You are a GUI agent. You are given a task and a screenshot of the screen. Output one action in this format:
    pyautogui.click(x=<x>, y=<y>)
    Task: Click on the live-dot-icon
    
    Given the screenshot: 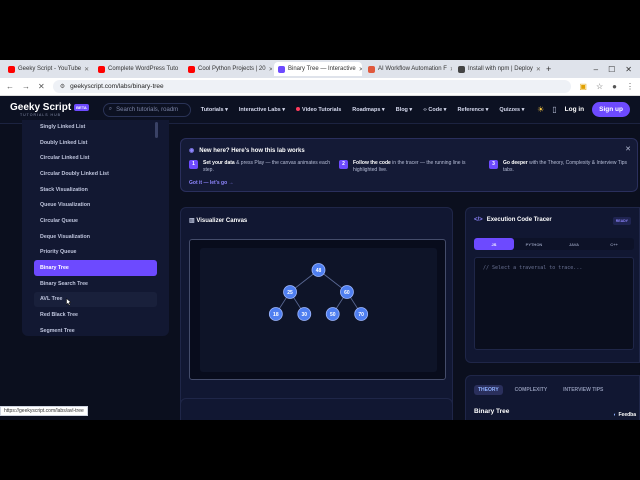 What is the action you would take?
    pyautogui.click(x=298, y=108)
    